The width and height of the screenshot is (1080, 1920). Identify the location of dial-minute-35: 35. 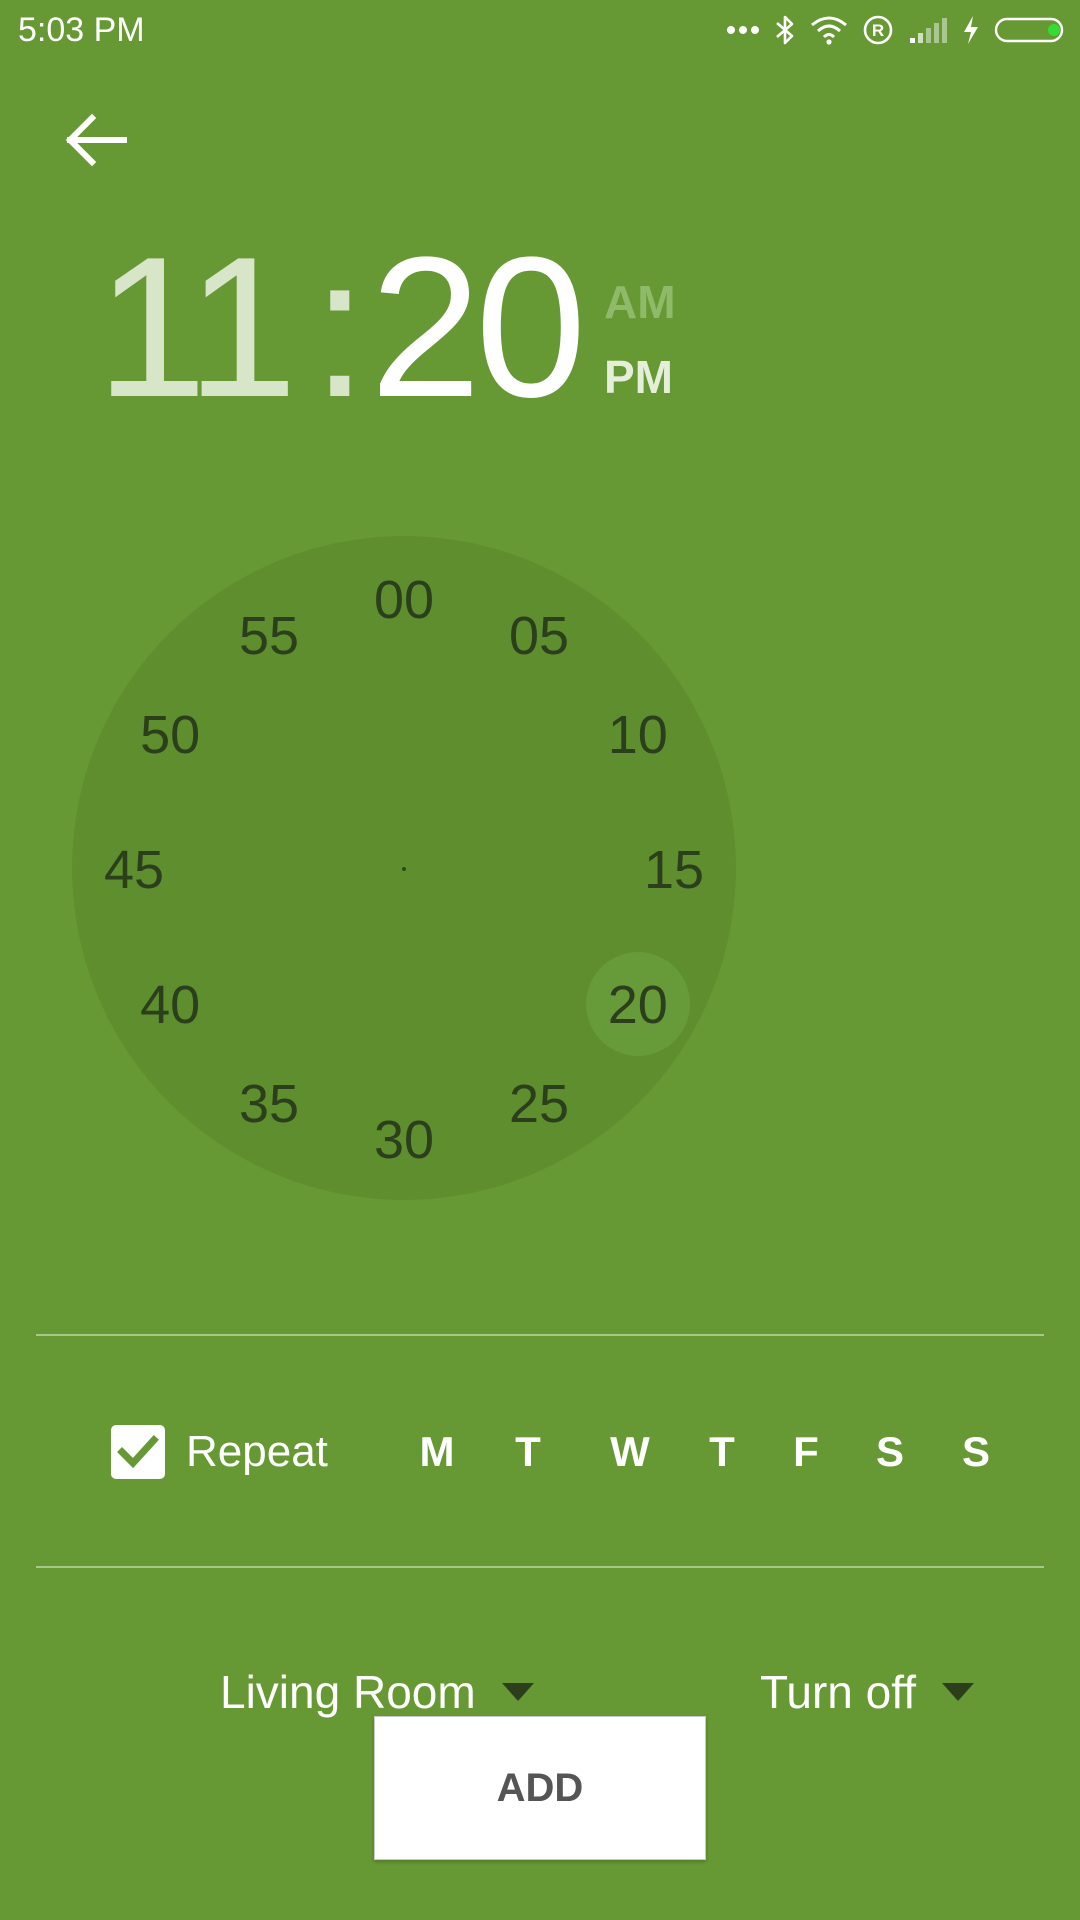
(269, 1104).